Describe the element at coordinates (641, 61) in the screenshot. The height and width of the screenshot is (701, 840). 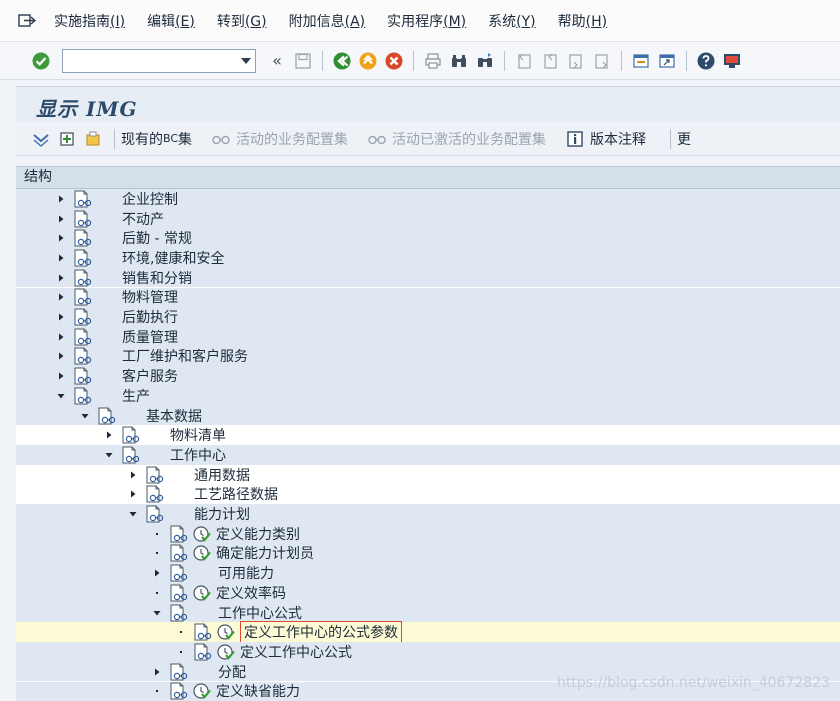
I see `new-session-icon` at that location.